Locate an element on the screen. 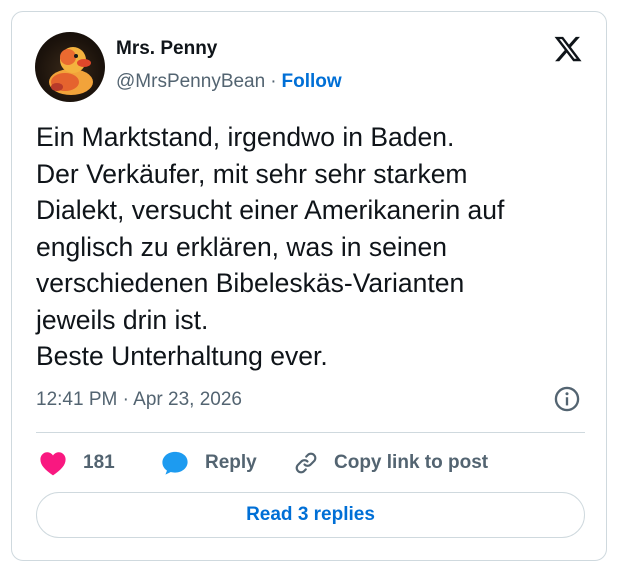 This screenshot has height=574, width=620. copy-link-label: Copy link to post is located at coordinates (411, 462).